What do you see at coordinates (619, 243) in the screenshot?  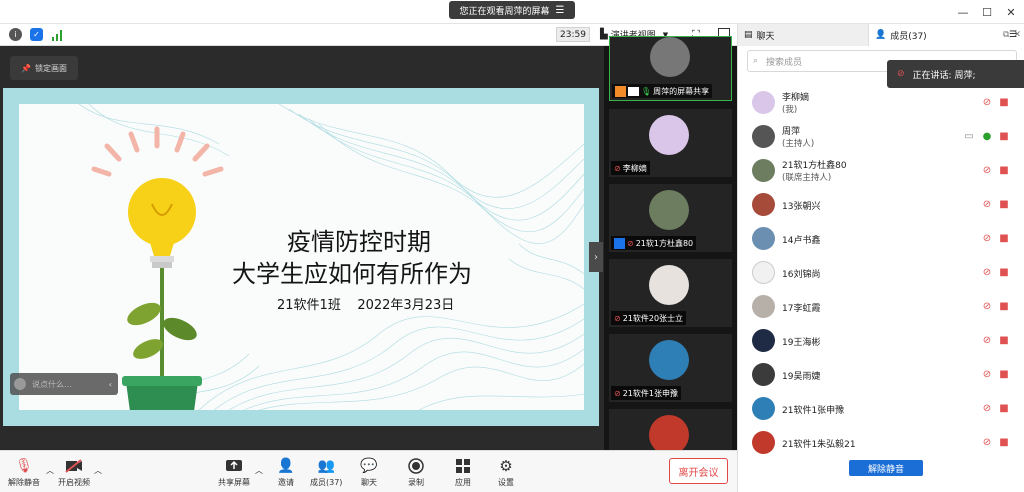 I see `cohost-icon` at bounding box center [619, 243].